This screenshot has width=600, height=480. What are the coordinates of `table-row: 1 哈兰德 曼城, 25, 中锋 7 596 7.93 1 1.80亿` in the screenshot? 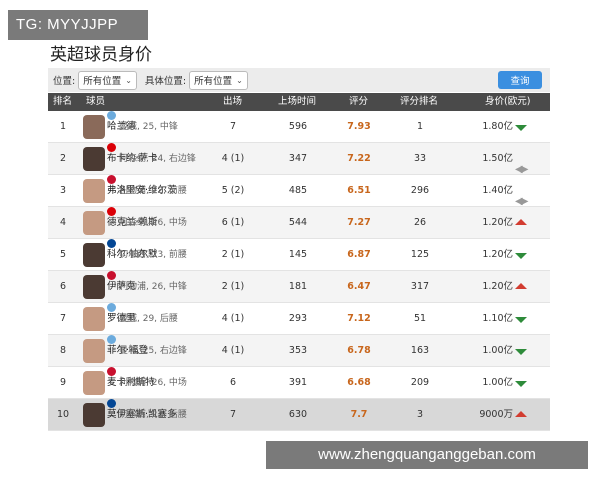 It's located at (299, 127).